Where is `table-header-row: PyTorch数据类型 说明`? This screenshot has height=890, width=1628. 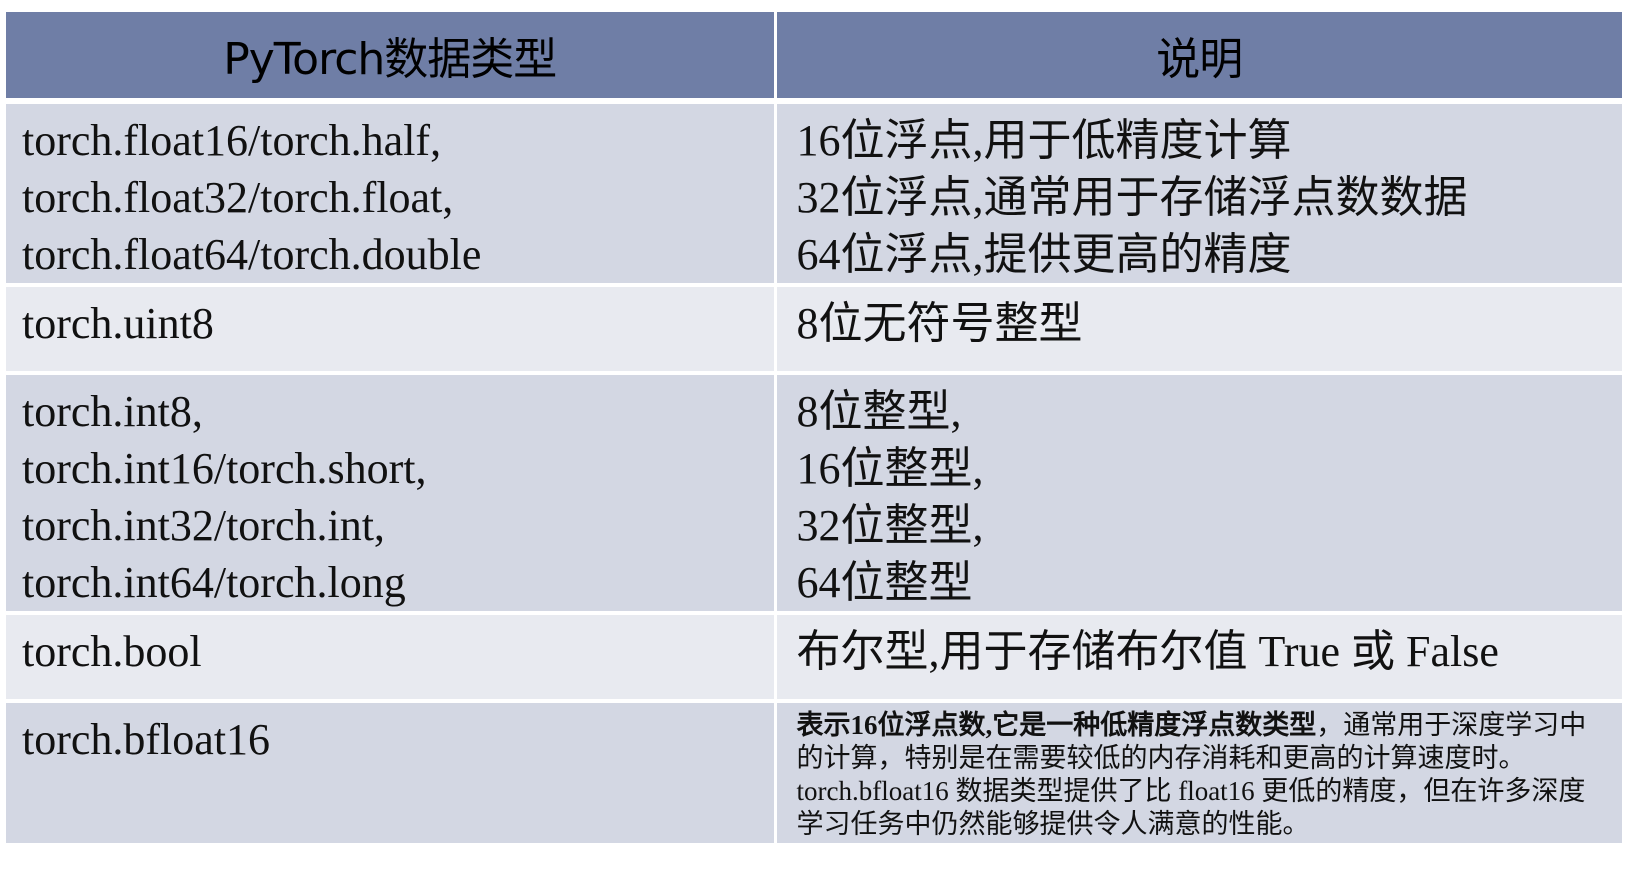 table-header-row: PyTorch数据类型 说明 is located at coordinates (814, 58).